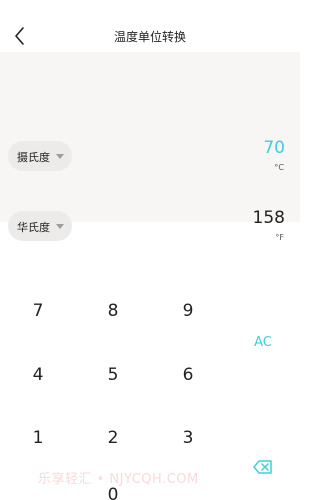 The image size is (320, 500). I want to click on key-6: 6, so click(188, 375).